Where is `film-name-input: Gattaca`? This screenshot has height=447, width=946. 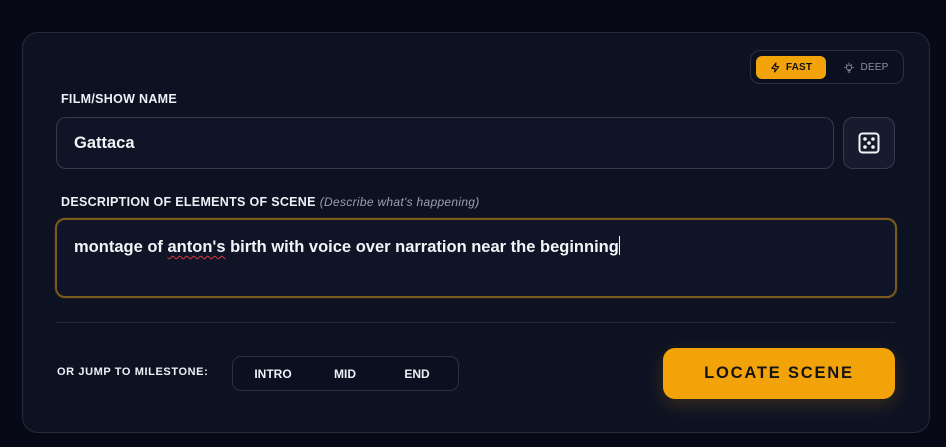 film-name-input: Gattaca is located at coordinates (445, 143).